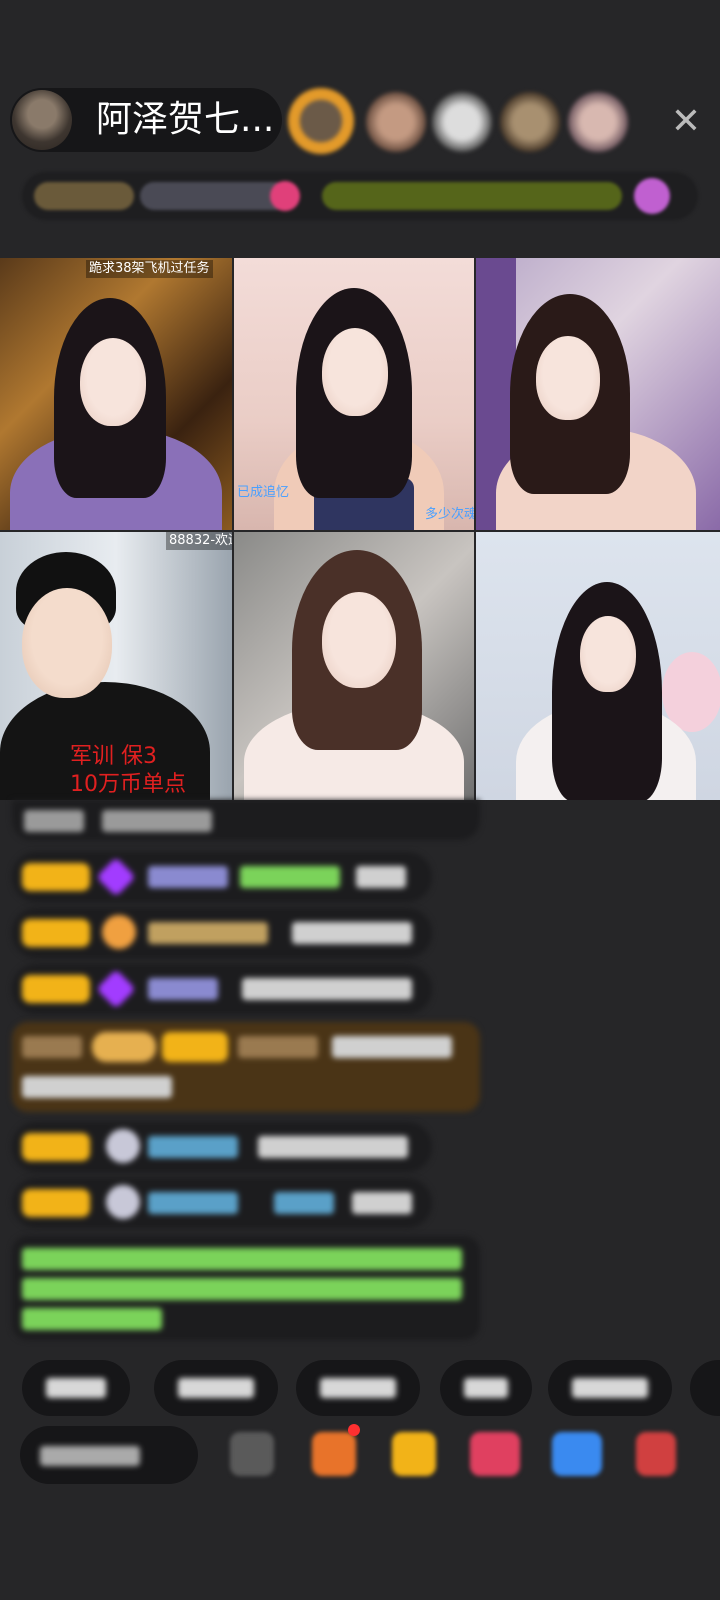 The height and width of the screenshot is (1600, 720). Describe the element at coordinates (128, 784) in the screenshot. I see `tile-red-text-2: 10万币单点` at that location.